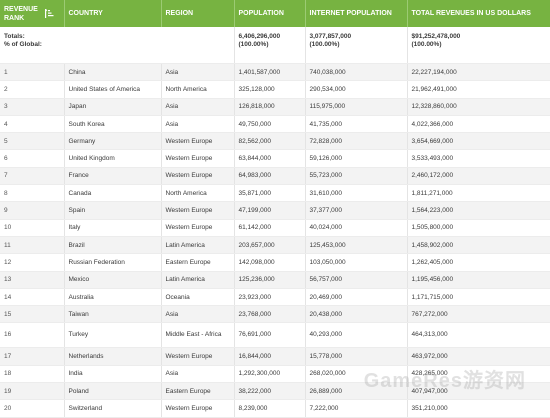  I want to click on rank-cell: 1, so click(32, 72).